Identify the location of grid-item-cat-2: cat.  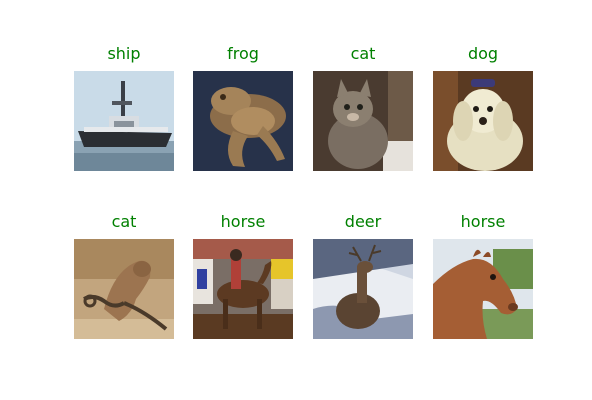
(124, 275).